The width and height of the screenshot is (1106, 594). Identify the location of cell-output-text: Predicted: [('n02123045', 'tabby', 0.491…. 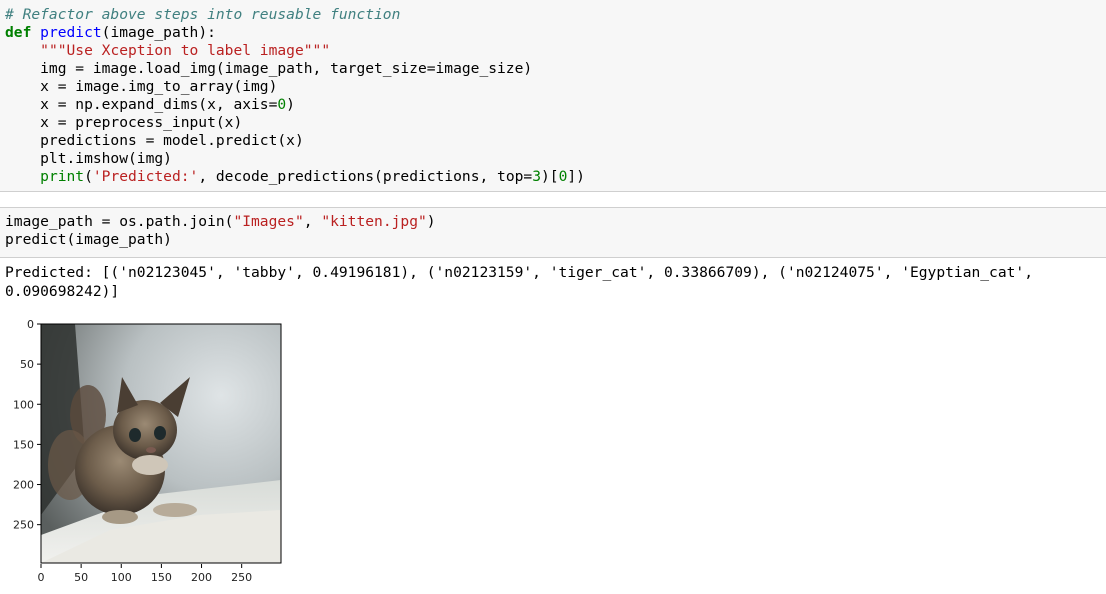
(519, 282).